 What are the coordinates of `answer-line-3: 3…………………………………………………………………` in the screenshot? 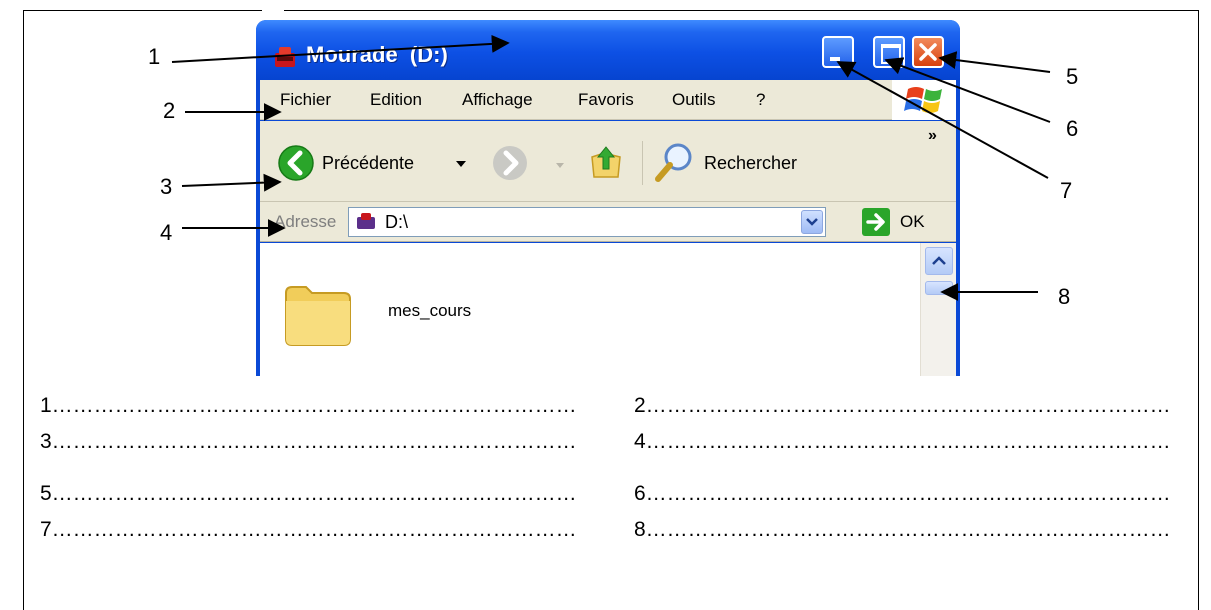 It's located at (308, 441).